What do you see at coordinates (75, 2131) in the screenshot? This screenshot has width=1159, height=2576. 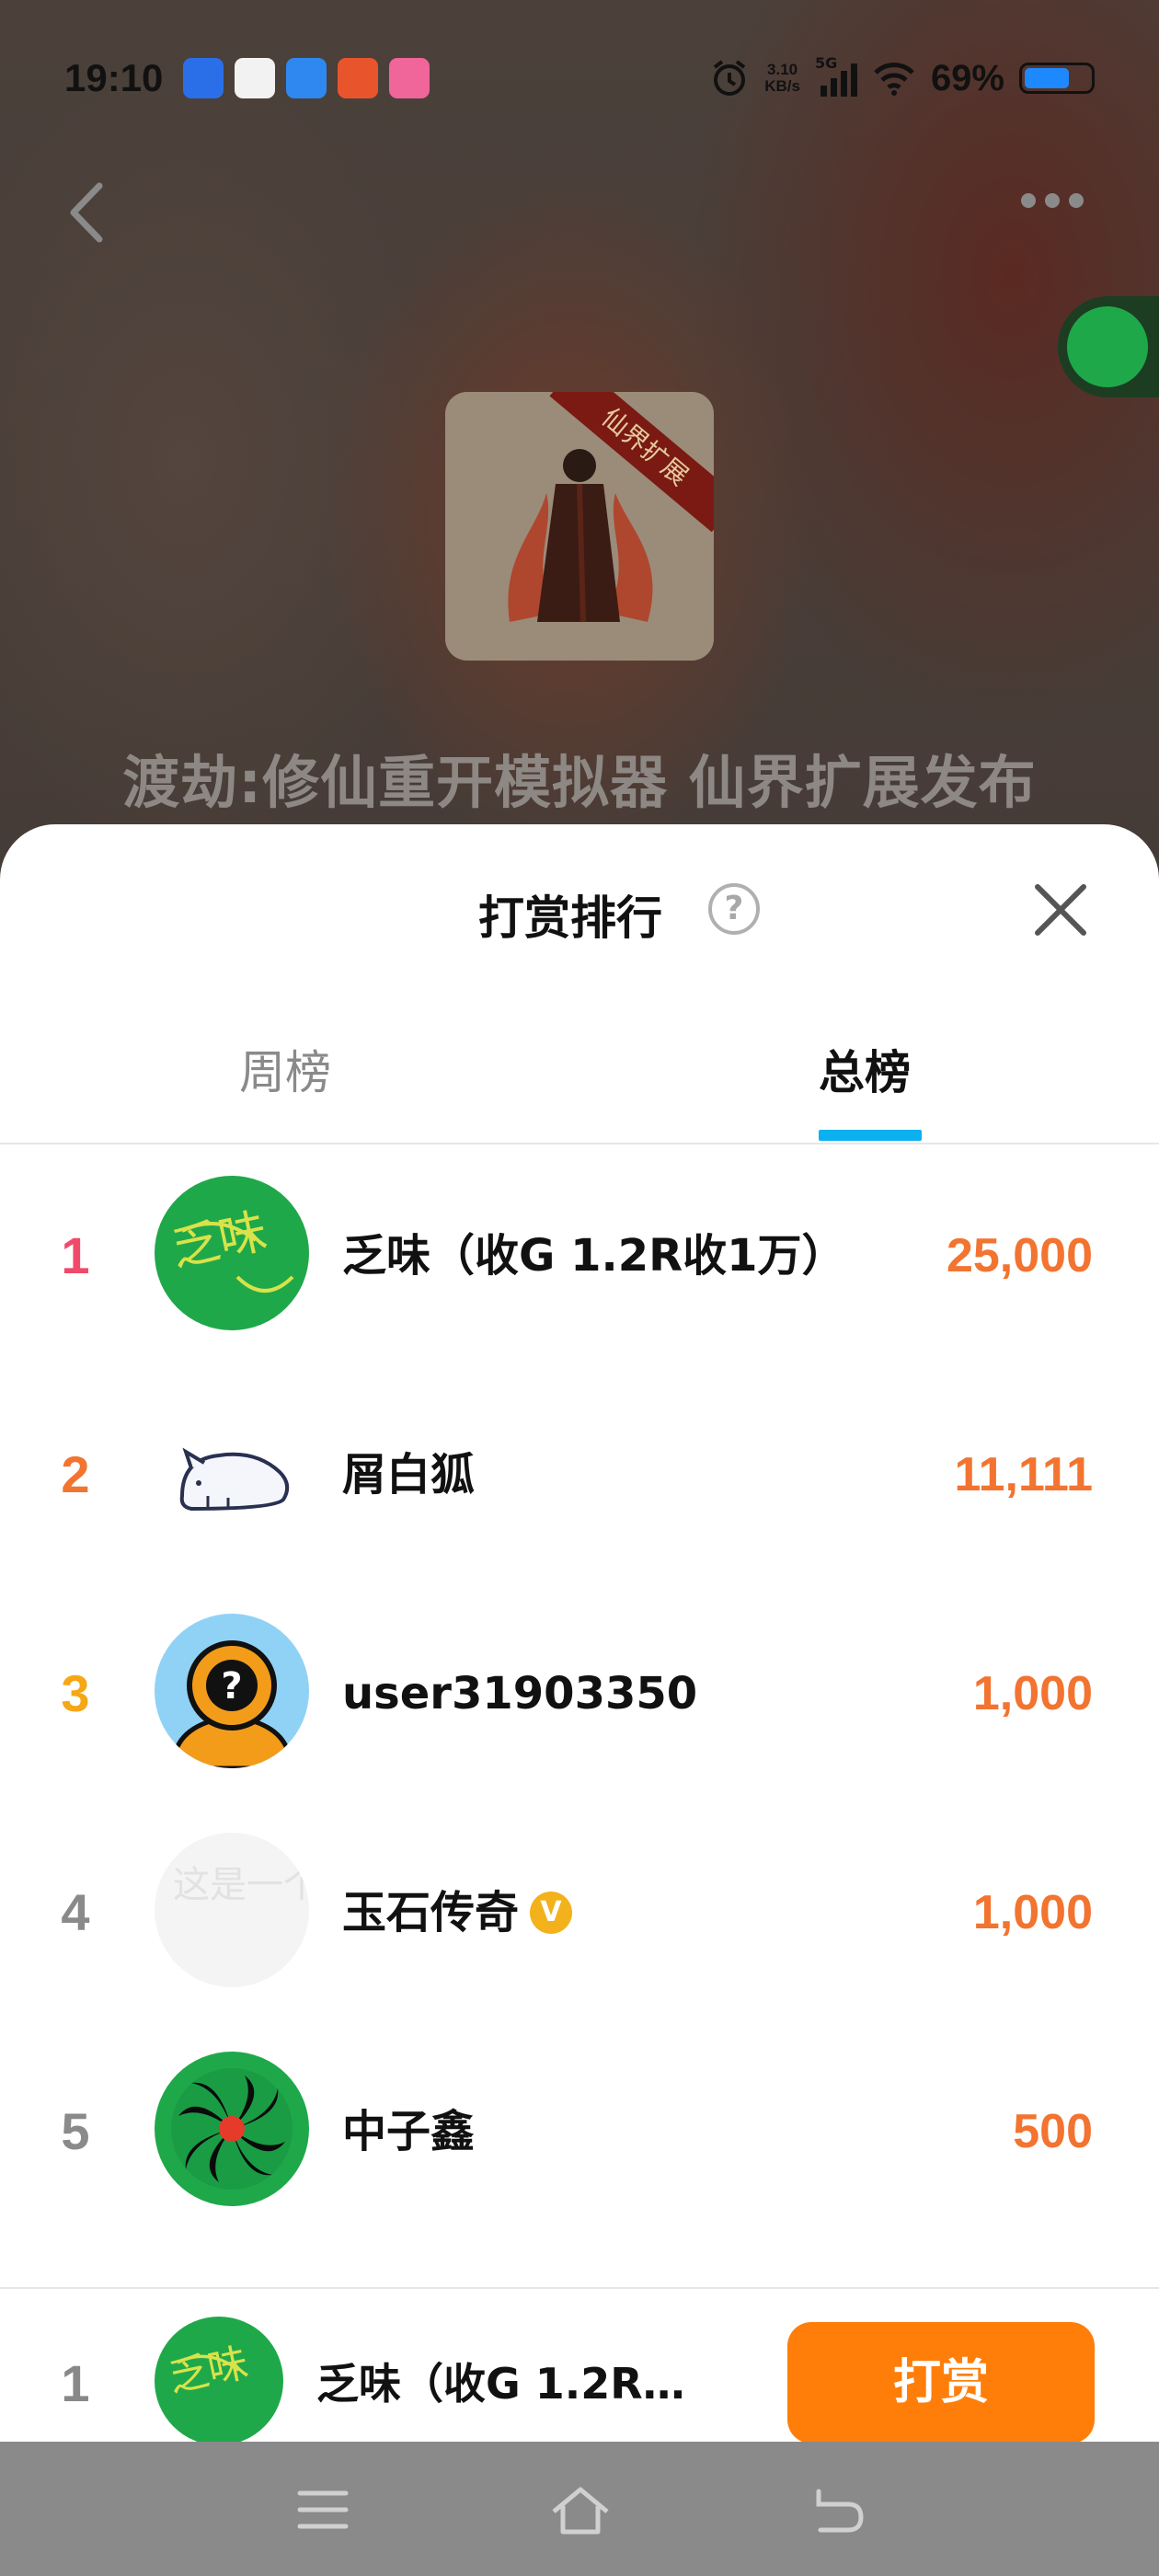 I see `rank-number: 5` at bounding box center [75, 2131].